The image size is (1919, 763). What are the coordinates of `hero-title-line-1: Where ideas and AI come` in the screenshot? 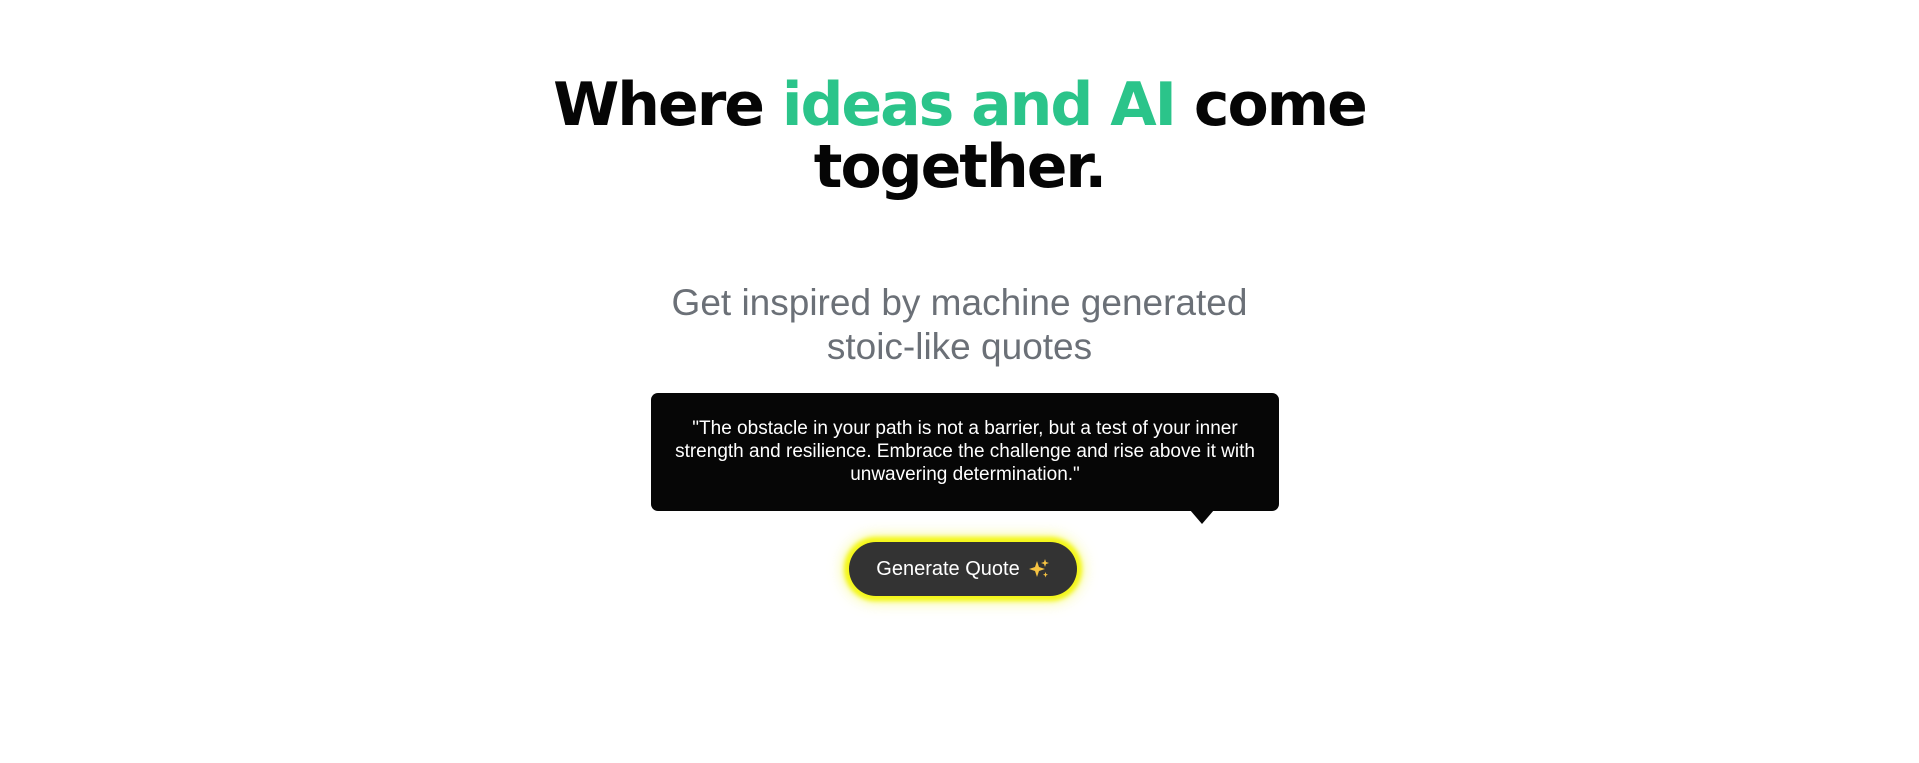 It's located at (959, 105).